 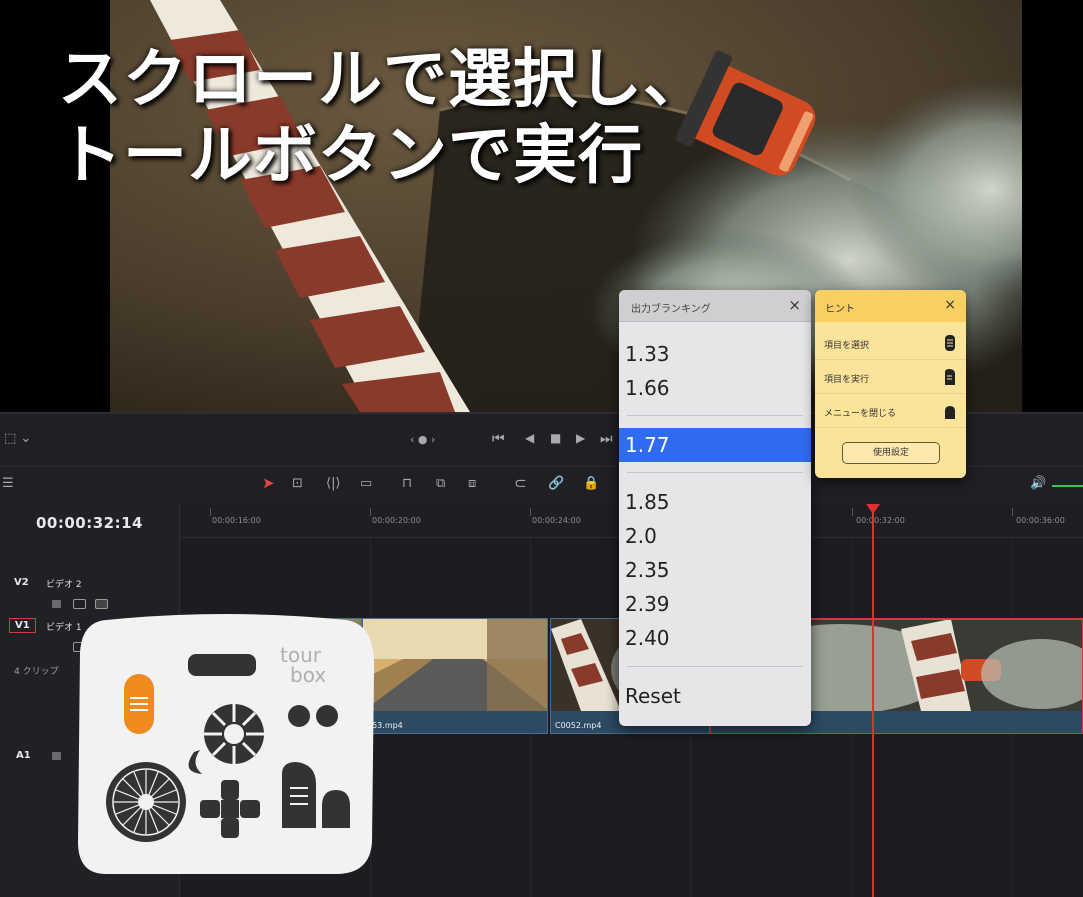 What do you see at coordinates (950, 377) in the screenshot?
I see `tall-button-icon` at bounding box center [950, 377].